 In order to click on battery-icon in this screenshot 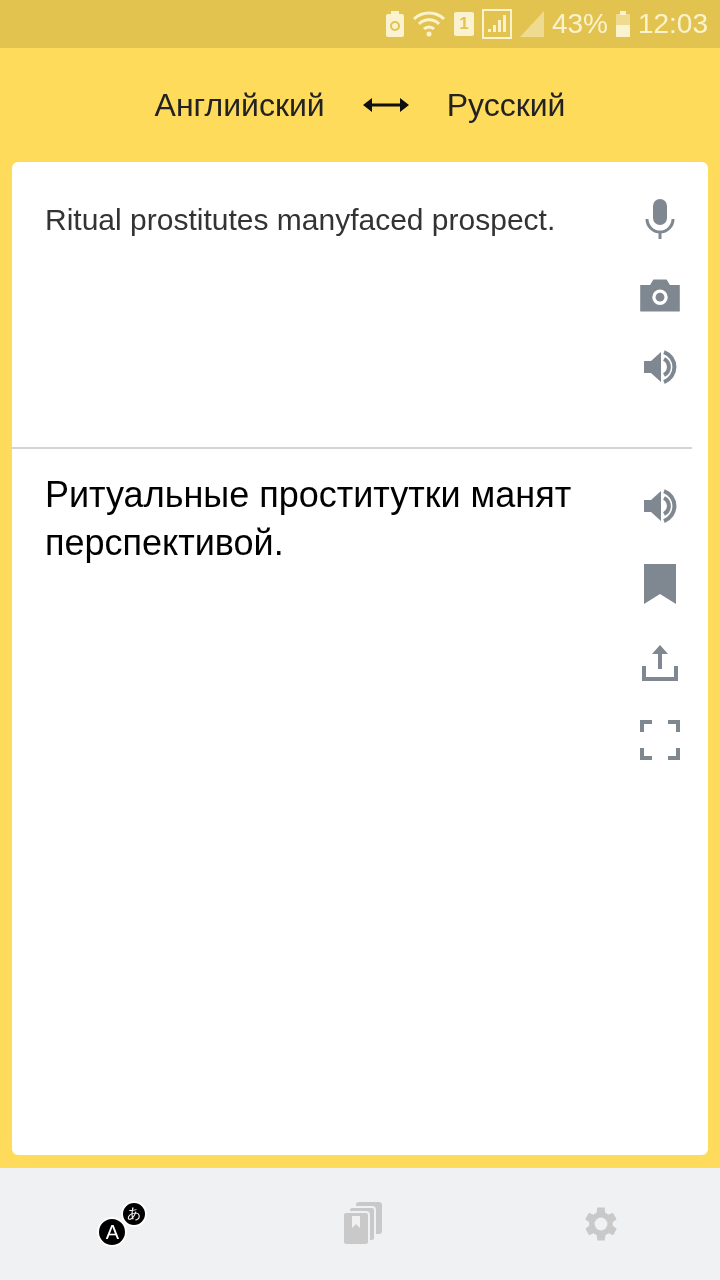, I will do `click(622, 24)`.